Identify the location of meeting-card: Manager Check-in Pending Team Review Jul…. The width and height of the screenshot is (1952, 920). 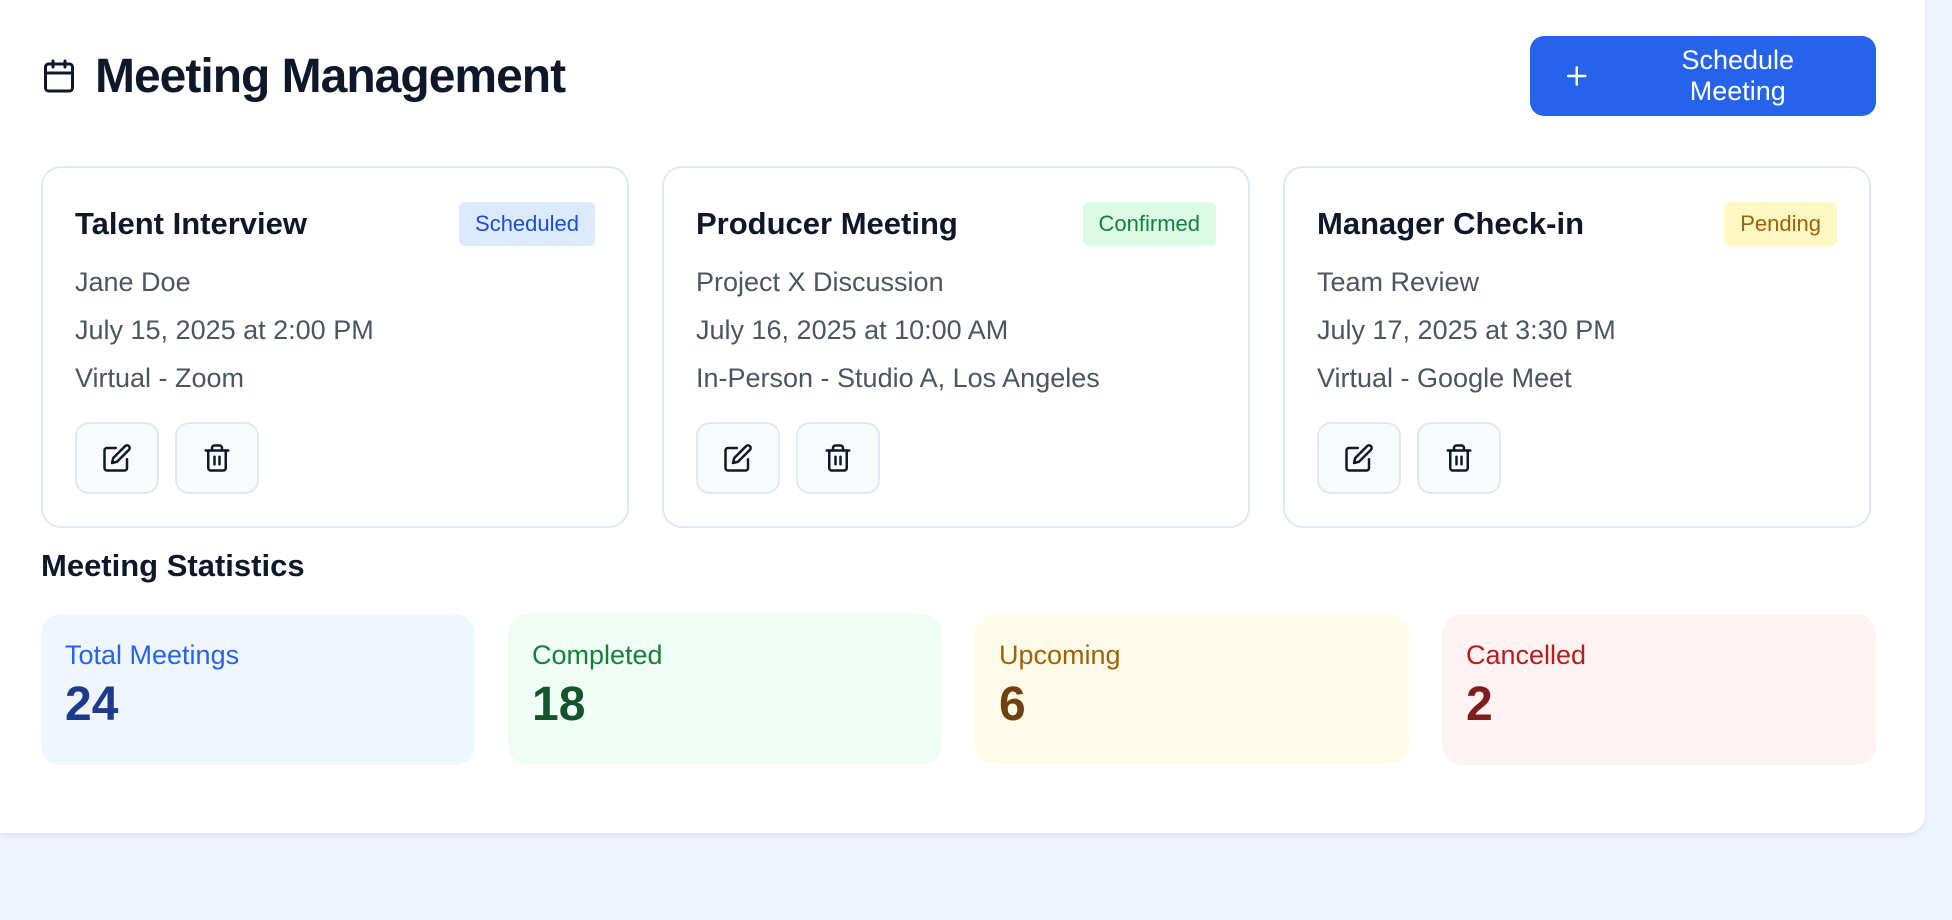
(1577, 347).